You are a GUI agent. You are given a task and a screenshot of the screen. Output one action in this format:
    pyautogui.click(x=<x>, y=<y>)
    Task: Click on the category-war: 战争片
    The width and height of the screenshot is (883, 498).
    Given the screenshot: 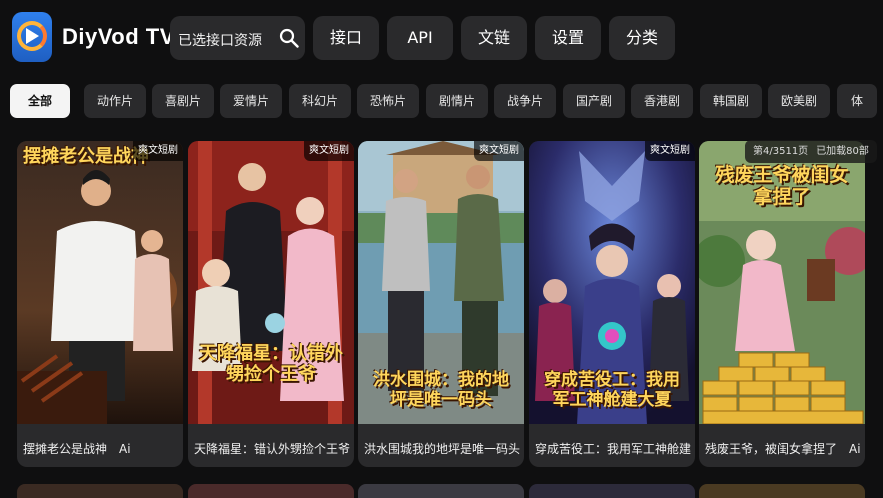 What is the action you would take?
    pyautogui.click(x=525, y=101)
    